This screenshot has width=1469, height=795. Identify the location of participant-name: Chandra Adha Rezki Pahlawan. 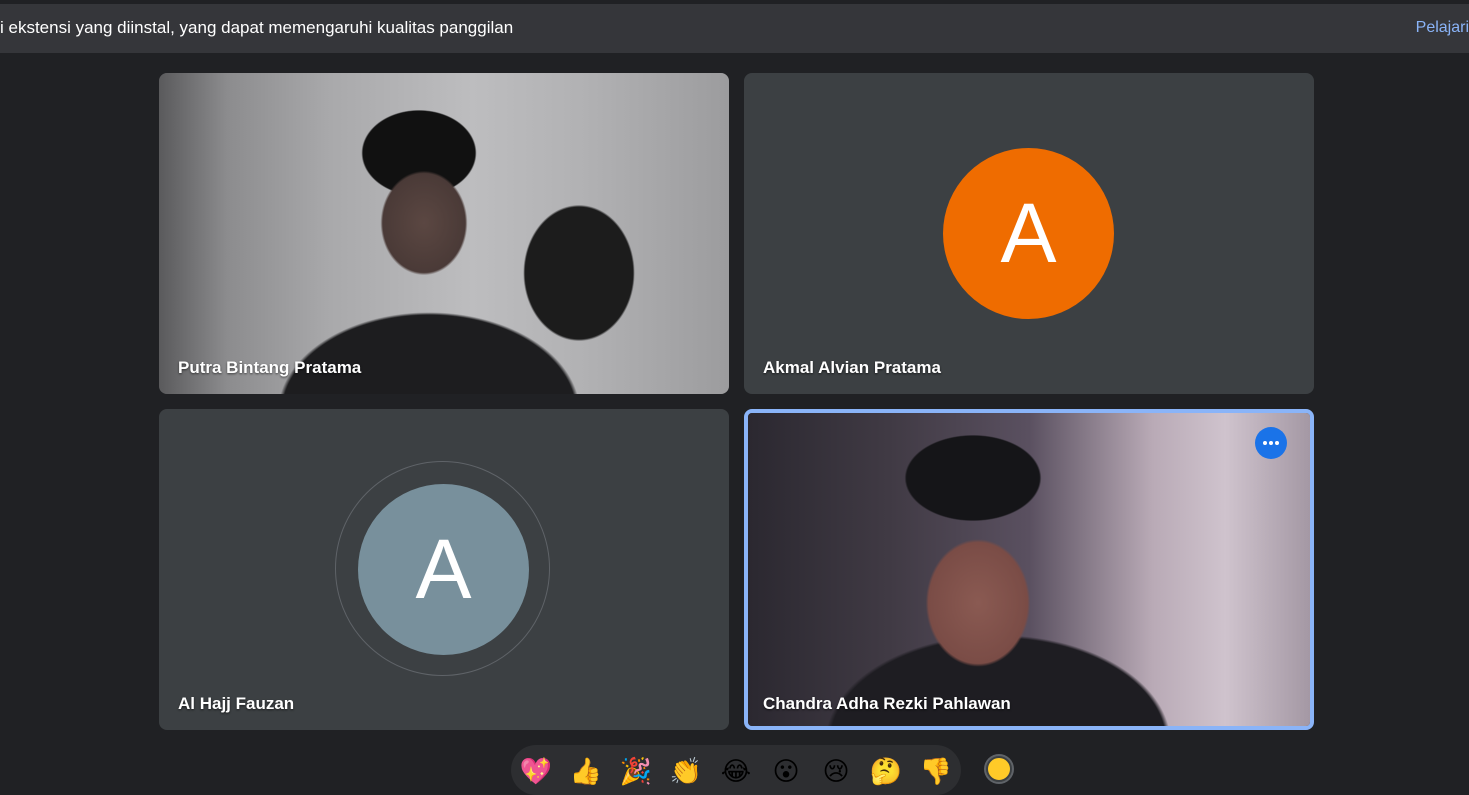
(887, 703).